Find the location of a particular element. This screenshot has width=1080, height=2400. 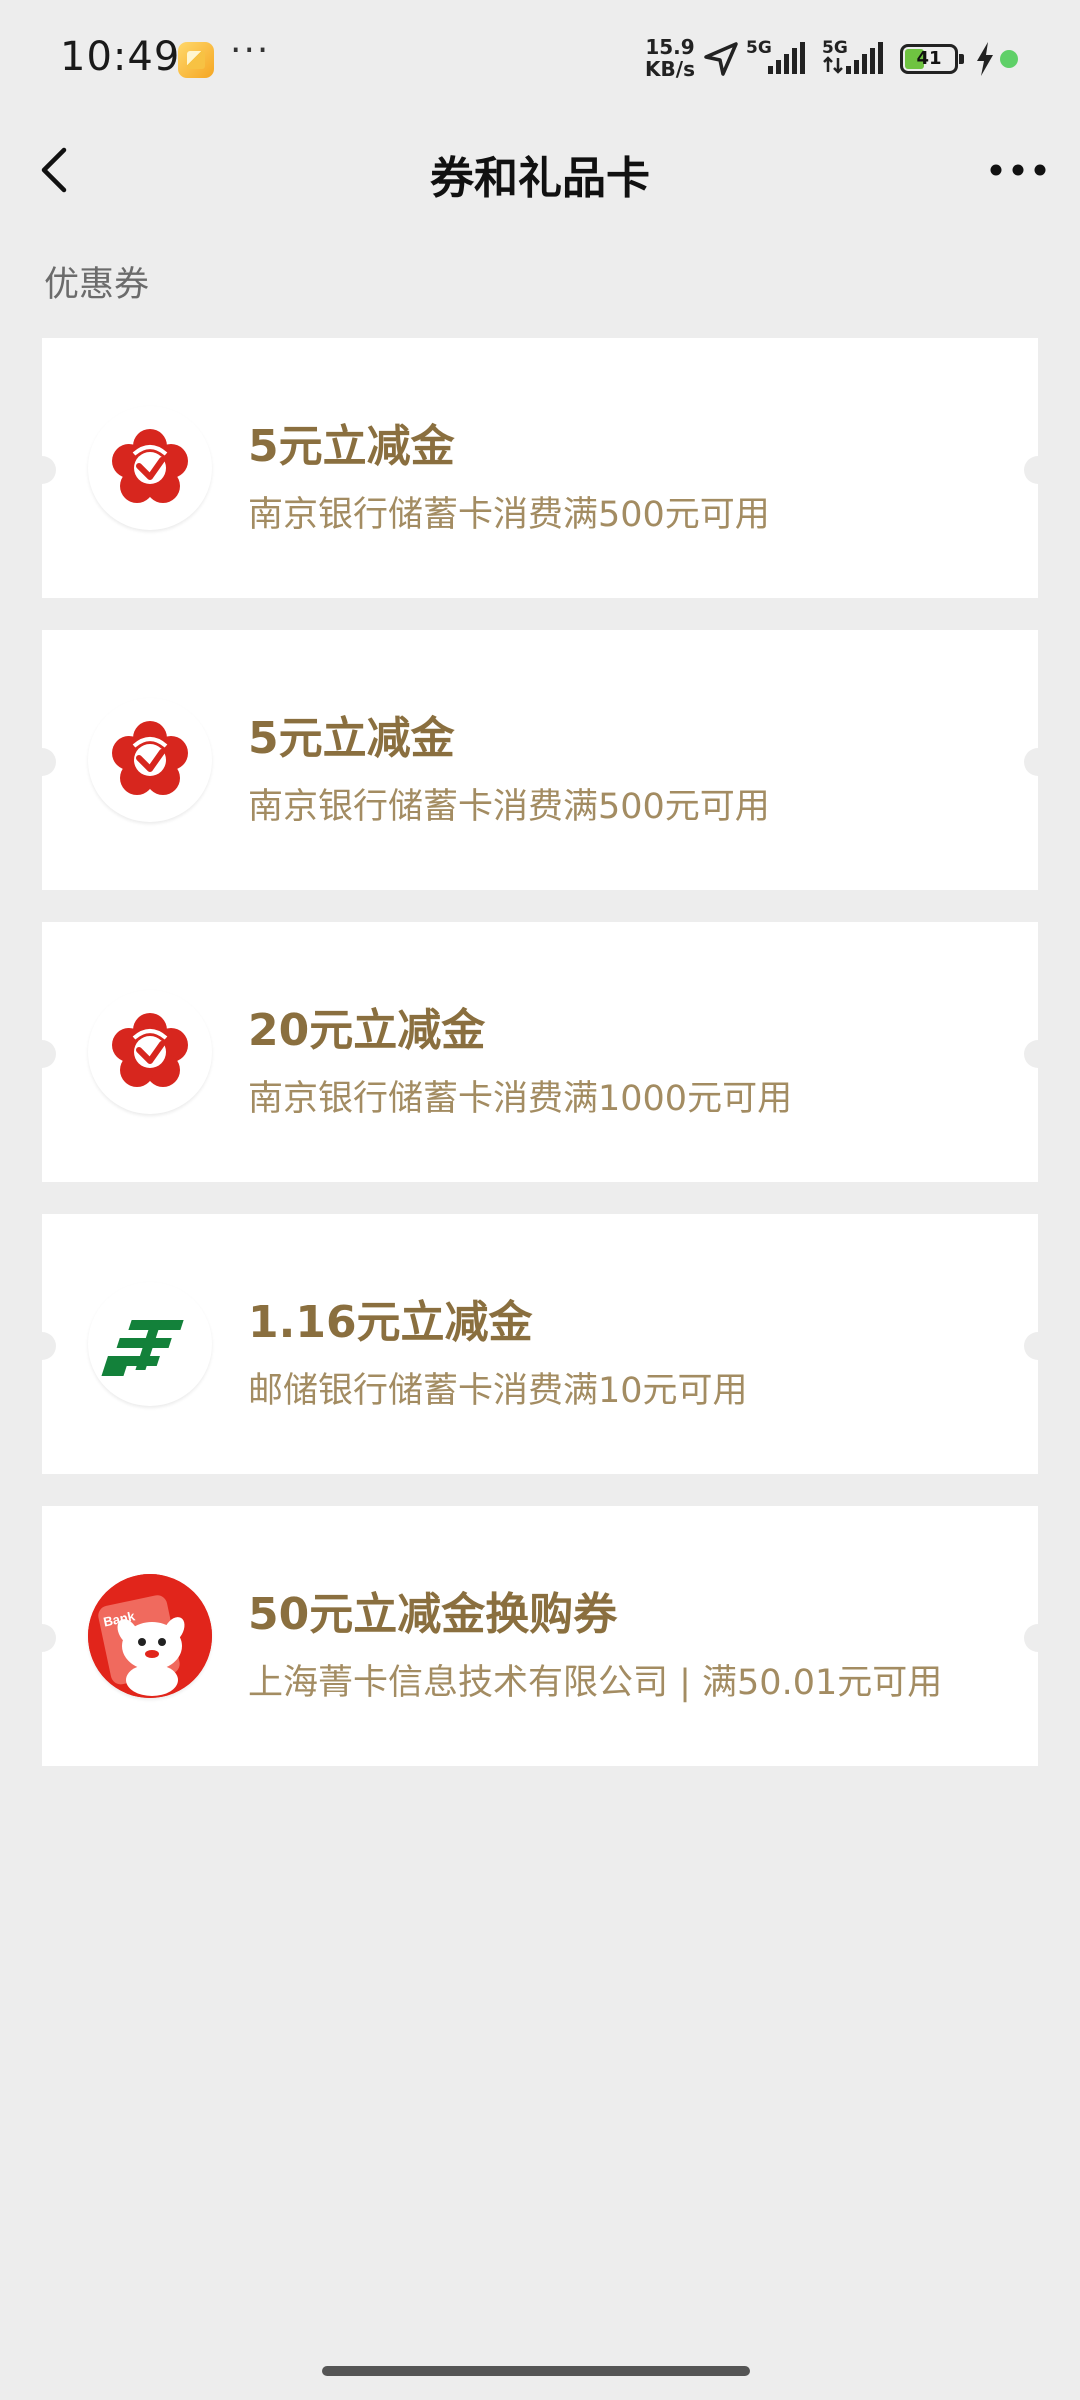

section-title-coupons: 优惠券 is located at coordinates (97, 285).